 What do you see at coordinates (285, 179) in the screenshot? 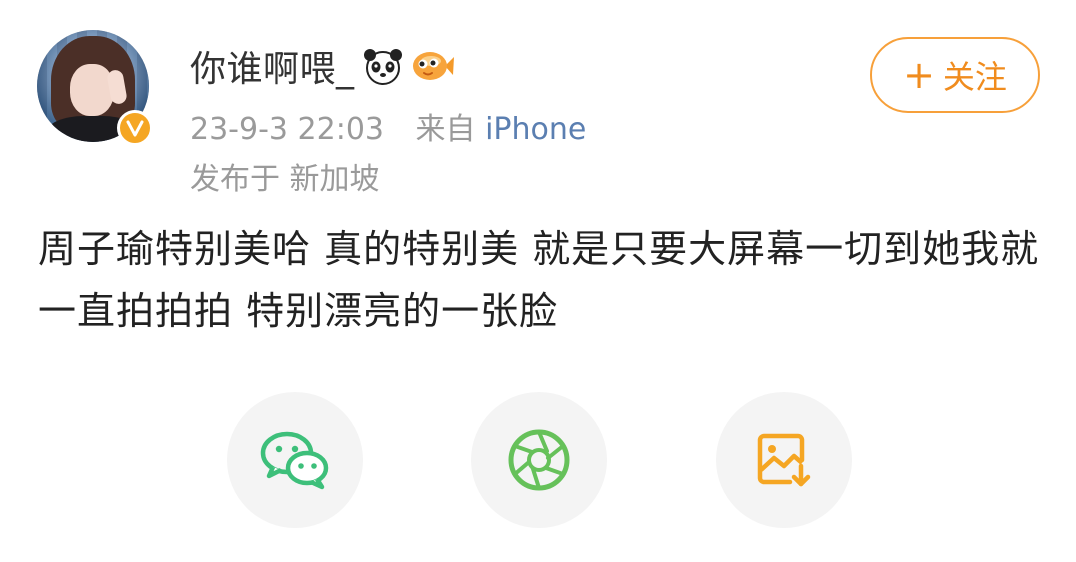
I see `post-location: 发布于 新加坡` at bounding box center [285, 179].